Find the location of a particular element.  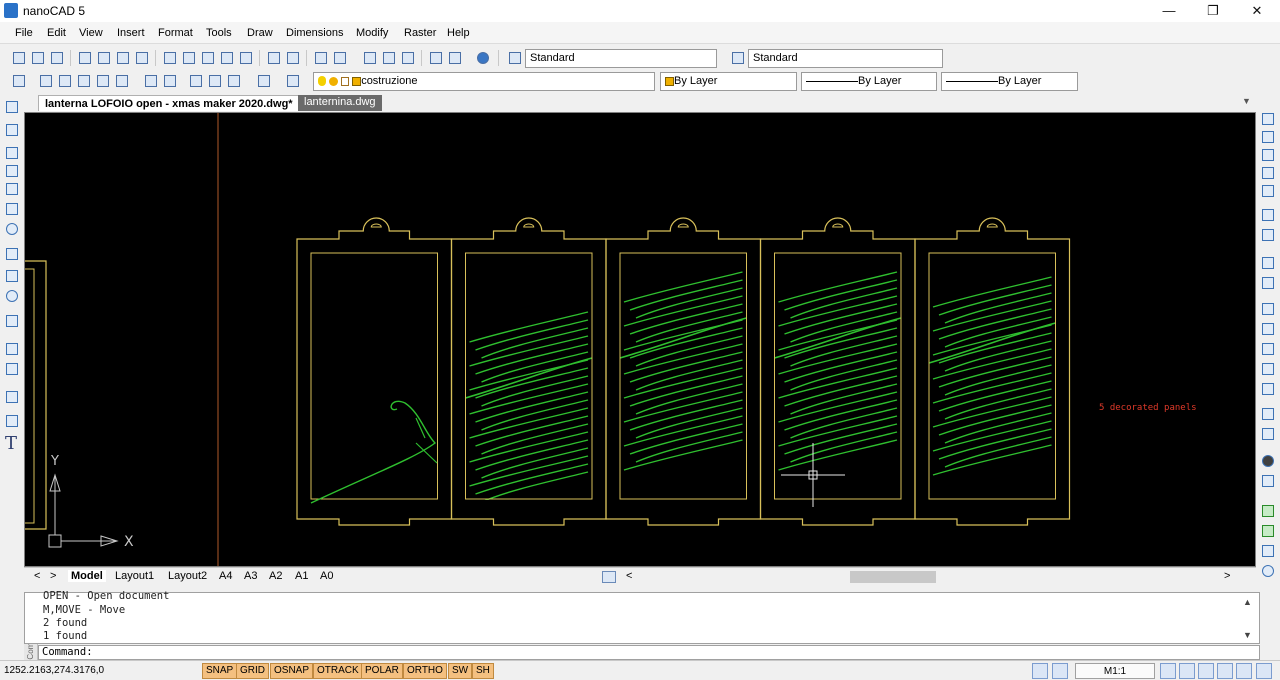

insert-block-icon is located at coordinates (12, 321).